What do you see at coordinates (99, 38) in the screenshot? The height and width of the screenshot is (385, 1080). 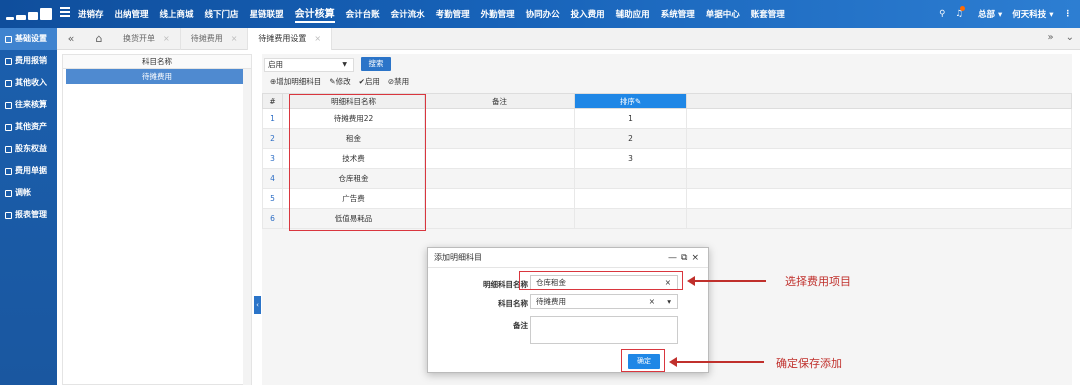 I see `home-icon: ⌂` at bounding box center [99, 38].